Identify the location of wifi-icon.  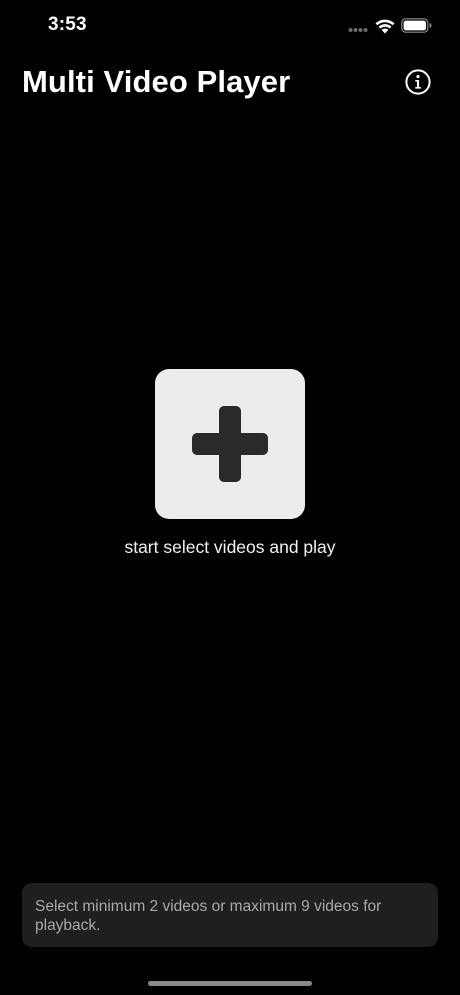
(385, 26).